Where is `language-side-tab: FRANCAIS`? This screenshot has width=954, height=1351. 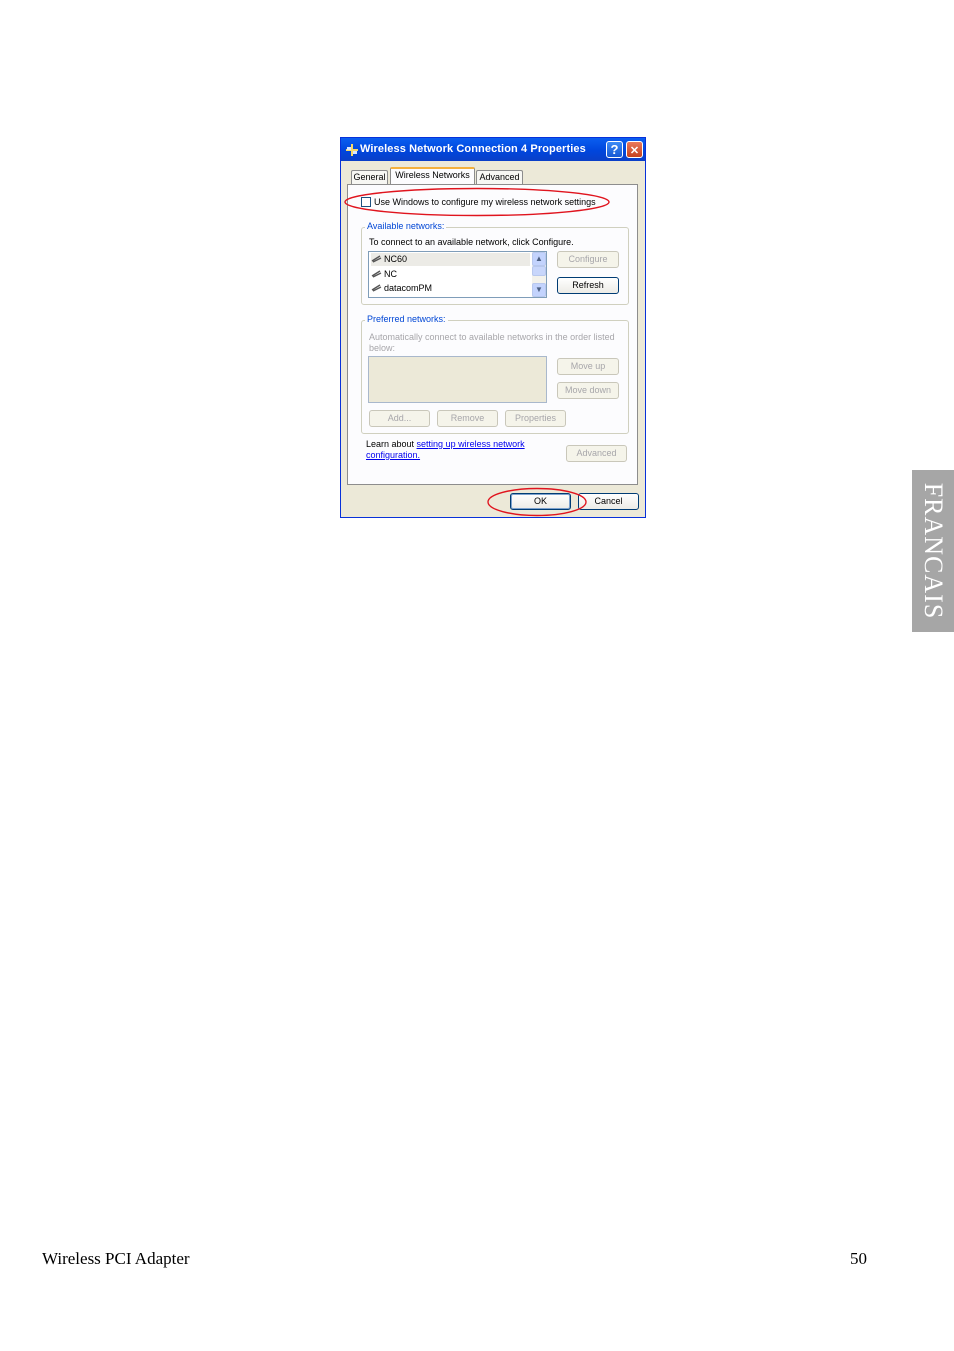
language-side-tab: FRANCAIS is located at coordinates (933, 551).